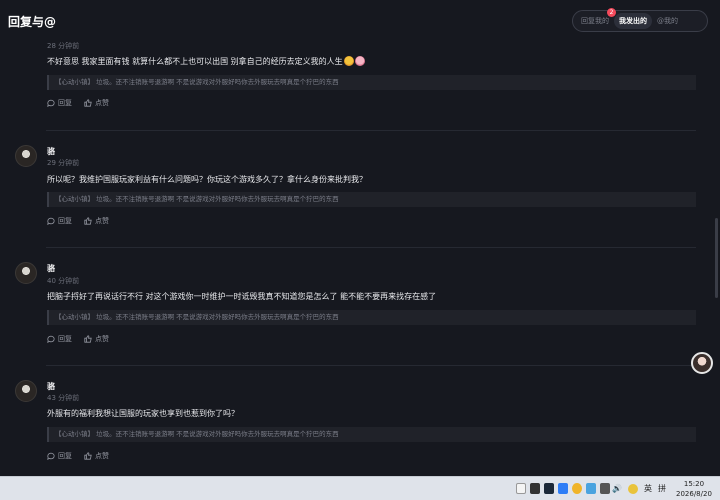 The height and width of the screenshot is (500, 720). I want to click on taskbar: 🔊 英 拼 15:20 2026/8/20, so click(360, 488).